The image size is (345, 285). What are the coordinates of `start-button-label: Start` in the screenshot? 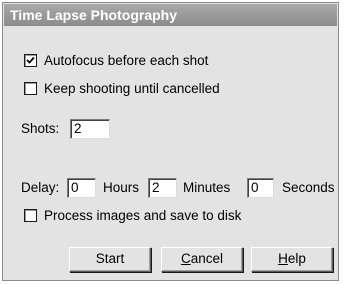 It's located at (110, 258).